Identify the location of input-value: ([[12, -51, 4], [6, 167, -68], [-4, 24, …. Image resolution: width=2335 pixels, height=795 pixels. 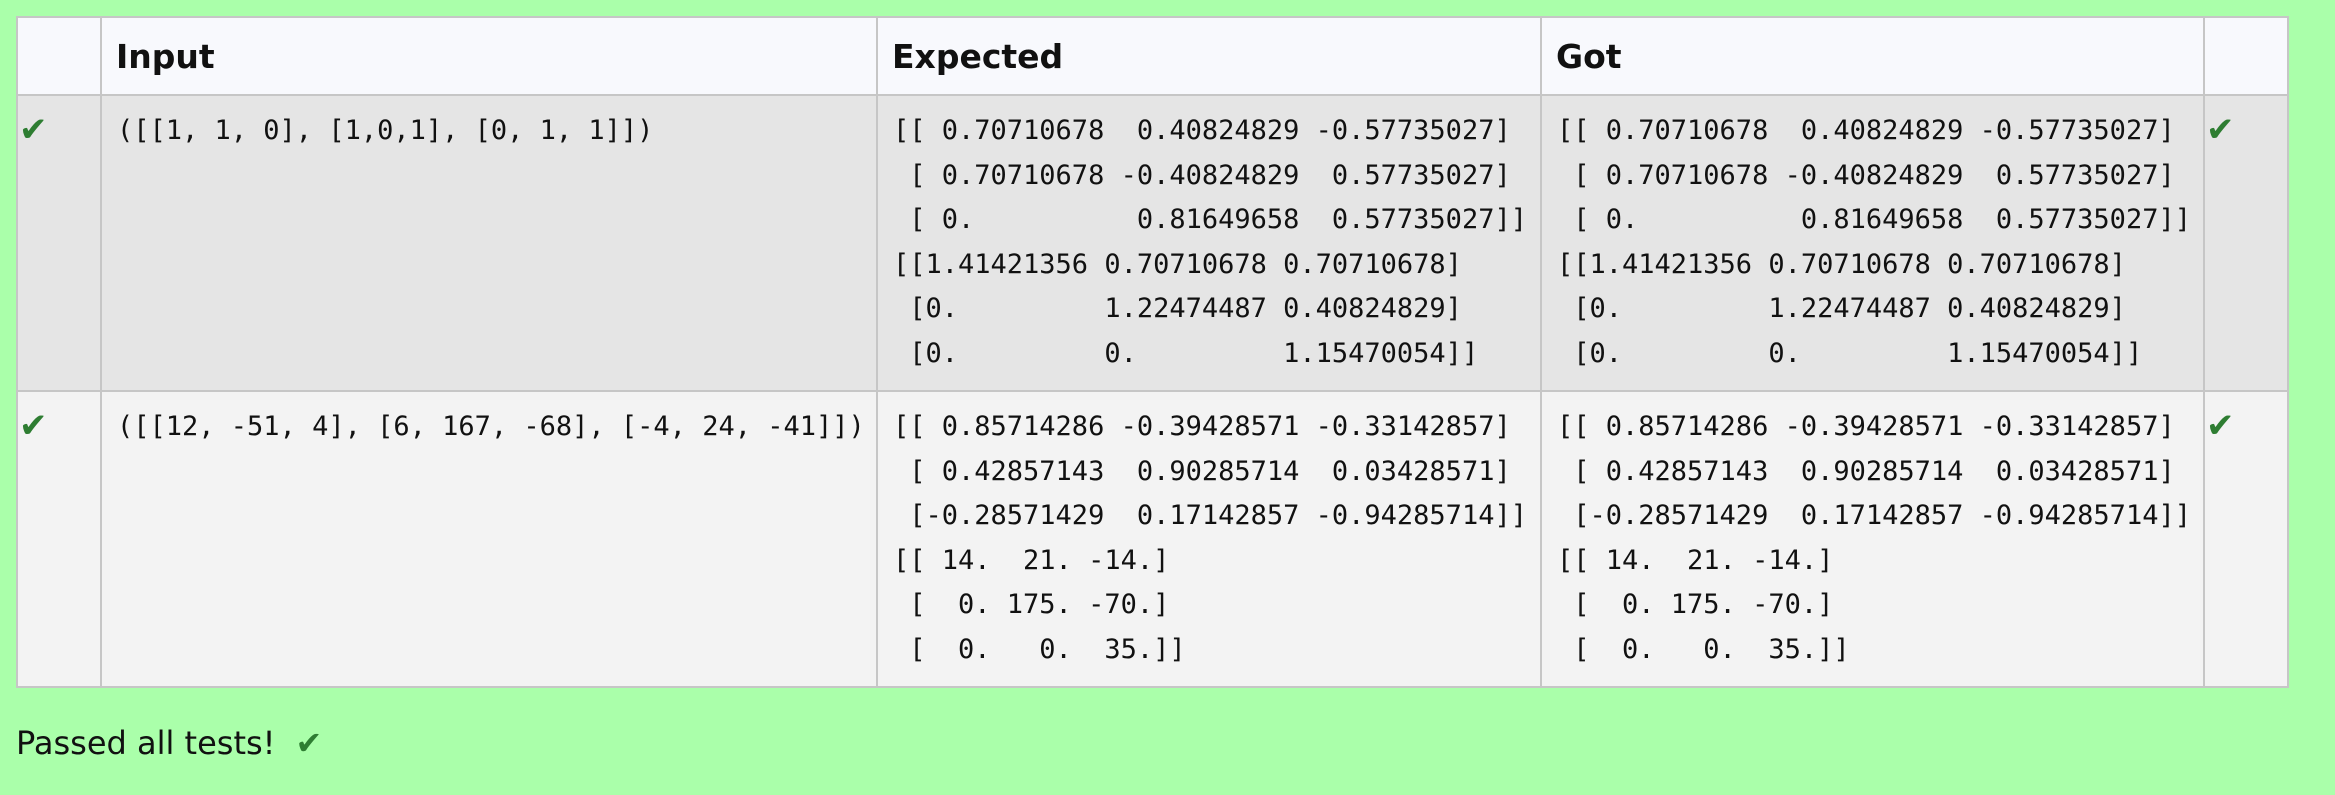
(491, 426).